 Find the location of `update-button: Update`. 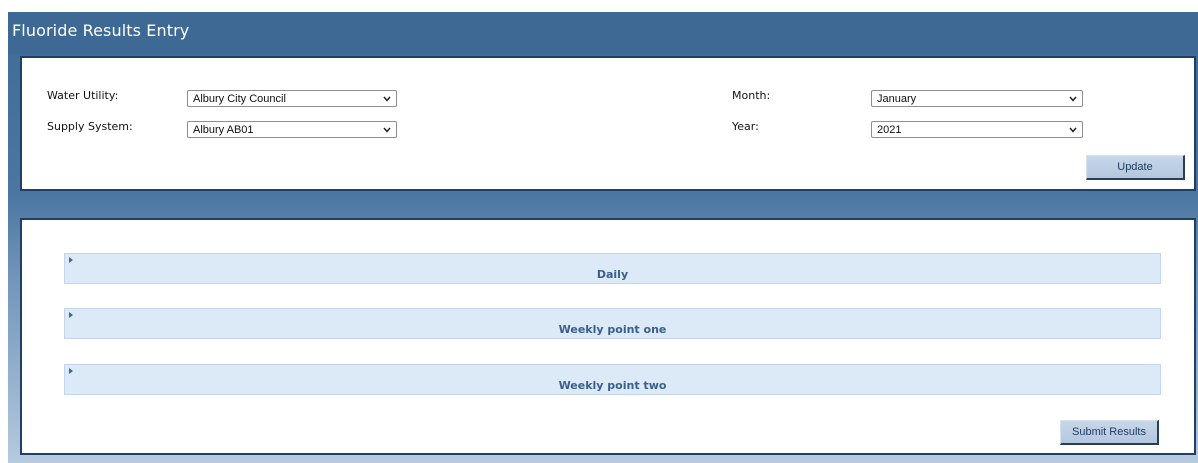

update-button: Update is located at coordinates (1135, 167).